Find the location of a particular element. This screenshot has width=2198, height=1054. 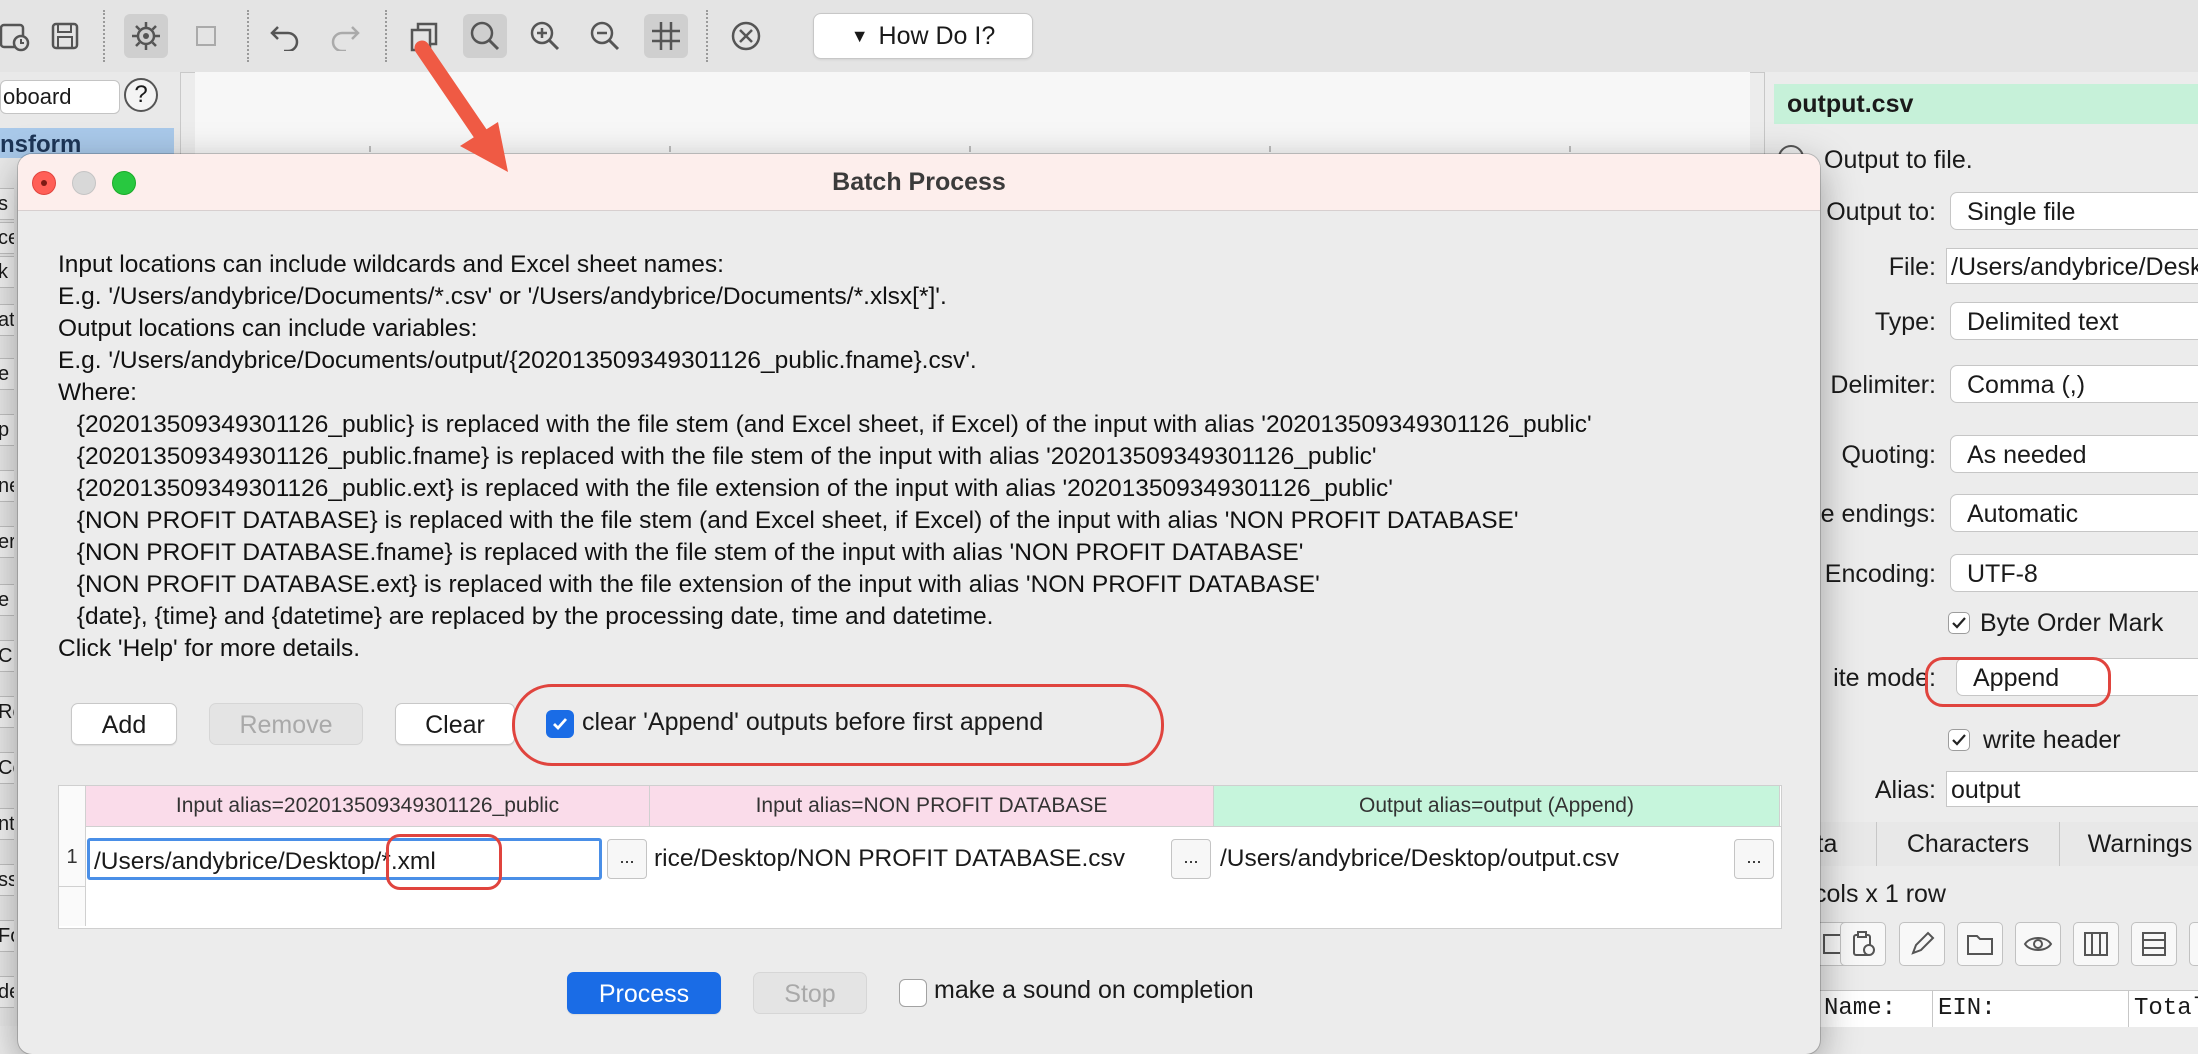

column-header: Name: is located at coordinates (1860, 1009).